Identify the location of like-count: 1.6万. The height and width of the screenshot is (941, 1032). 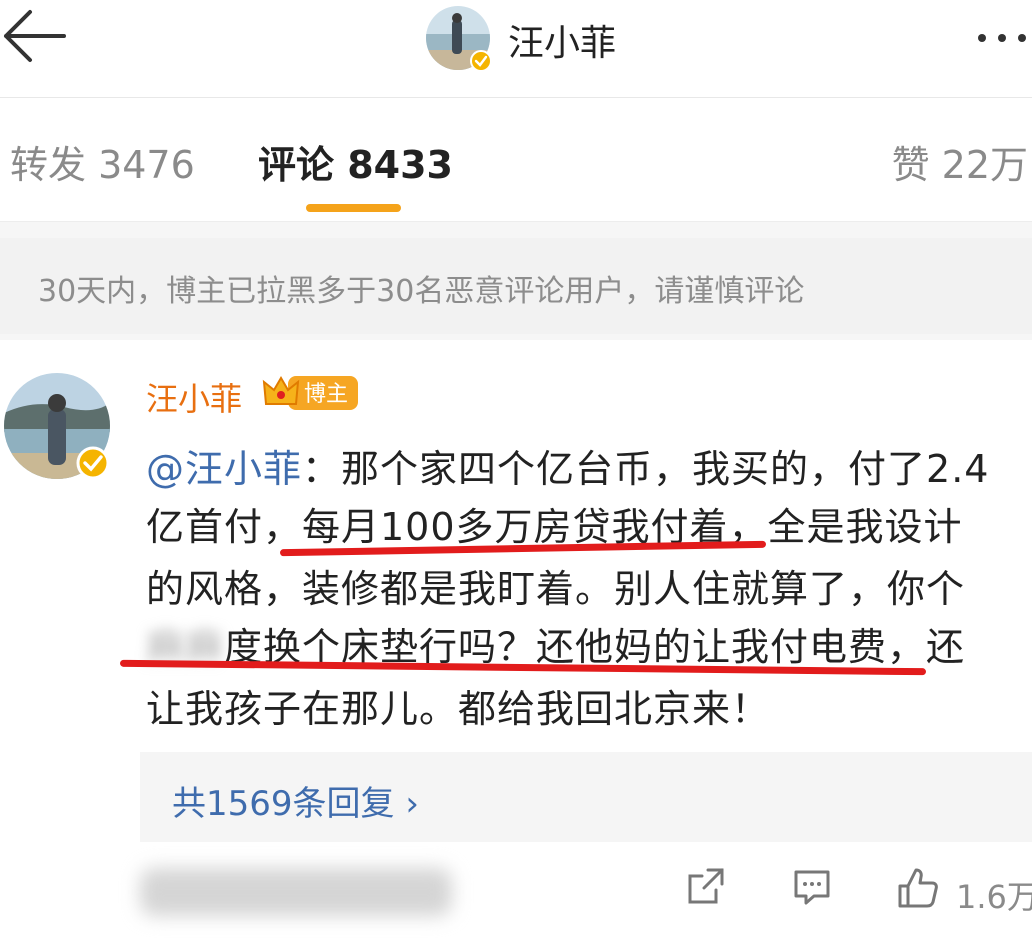
(994, 897).